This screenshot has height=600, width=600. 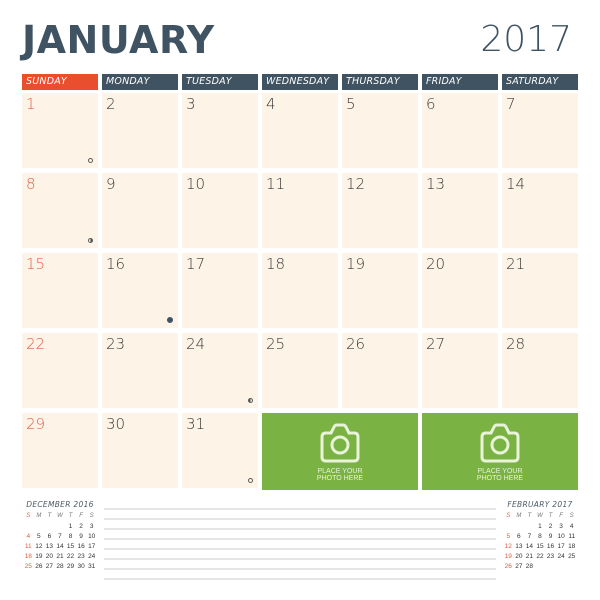 What do you see at coordinates (516, 264) in the screenshot?
I see `day-number: 21` at bounding box center [516, 264].